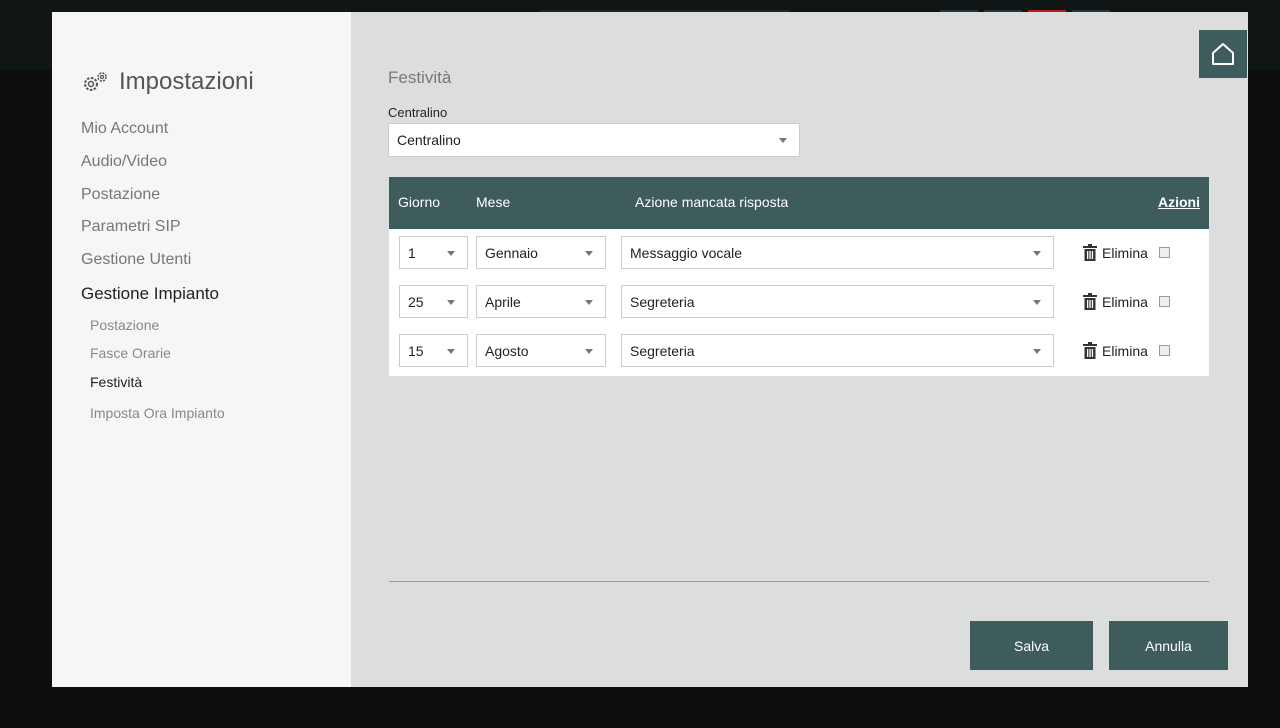  What do you see at coordinates (157, 413) in the screenshot?
I see `sidebar-subitem-imposta-ora-impianto: Imposta Ora Impianto` at bounding box center [157, 413].